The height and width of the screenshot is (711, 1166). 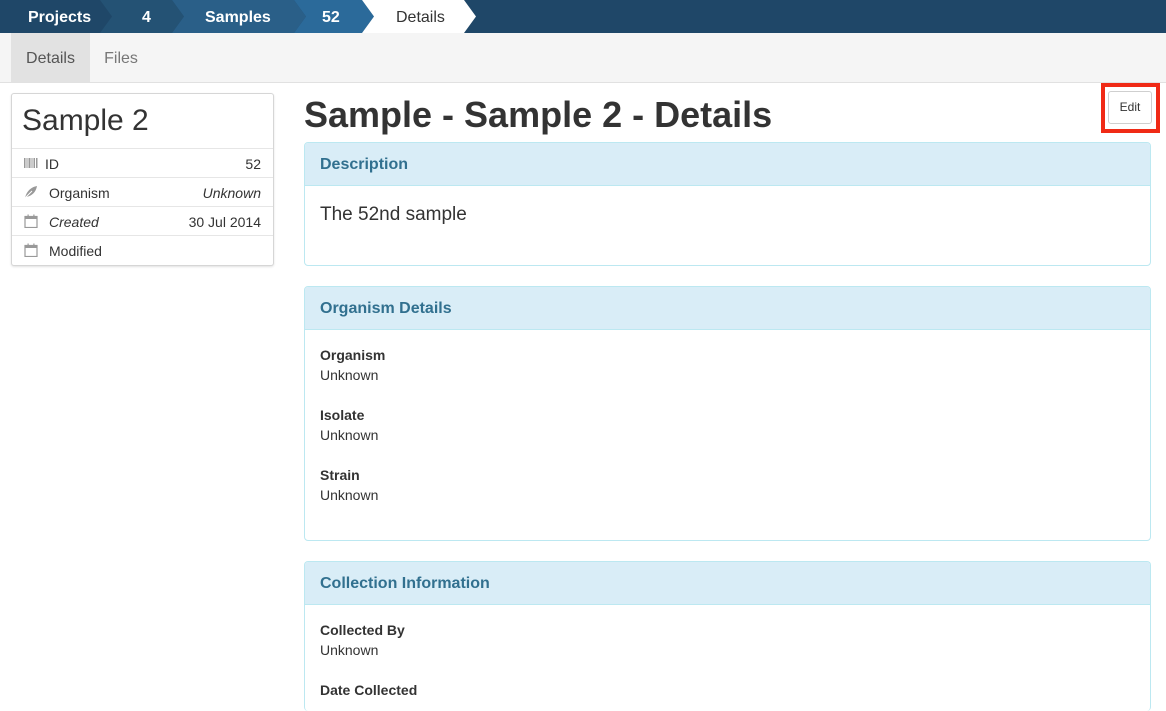 I want to click on collected-by-field-value: Unknown, so click(x=349, y=650).